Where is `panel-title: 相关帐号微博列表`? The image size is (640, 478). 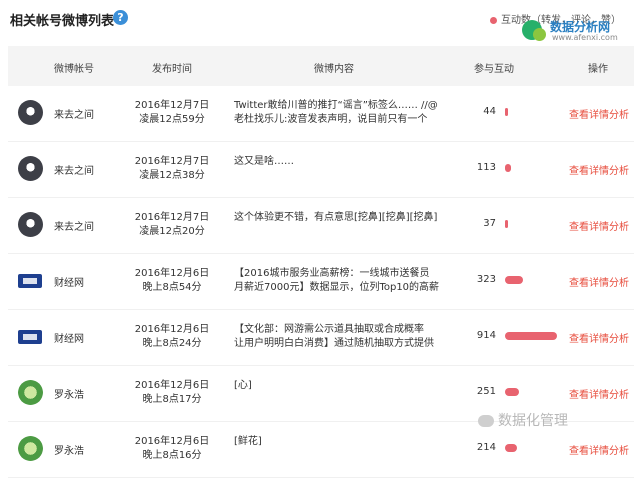 panel-title: 相关帐号微博列表 is located at coordinates (62, 21).